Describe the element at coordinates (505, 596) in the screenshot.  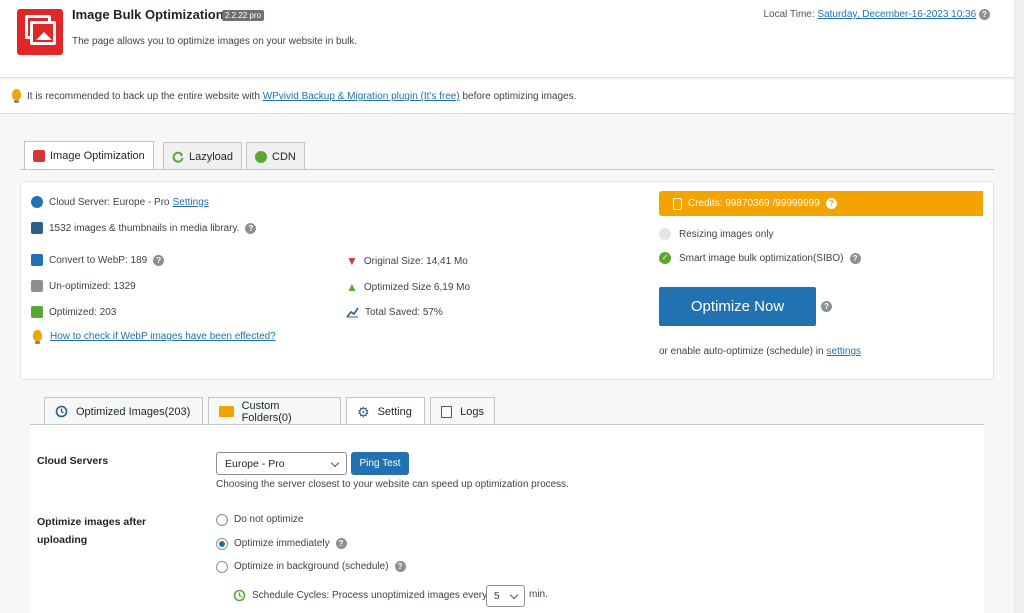
I see `schedule-interval-select: 5` at that location.